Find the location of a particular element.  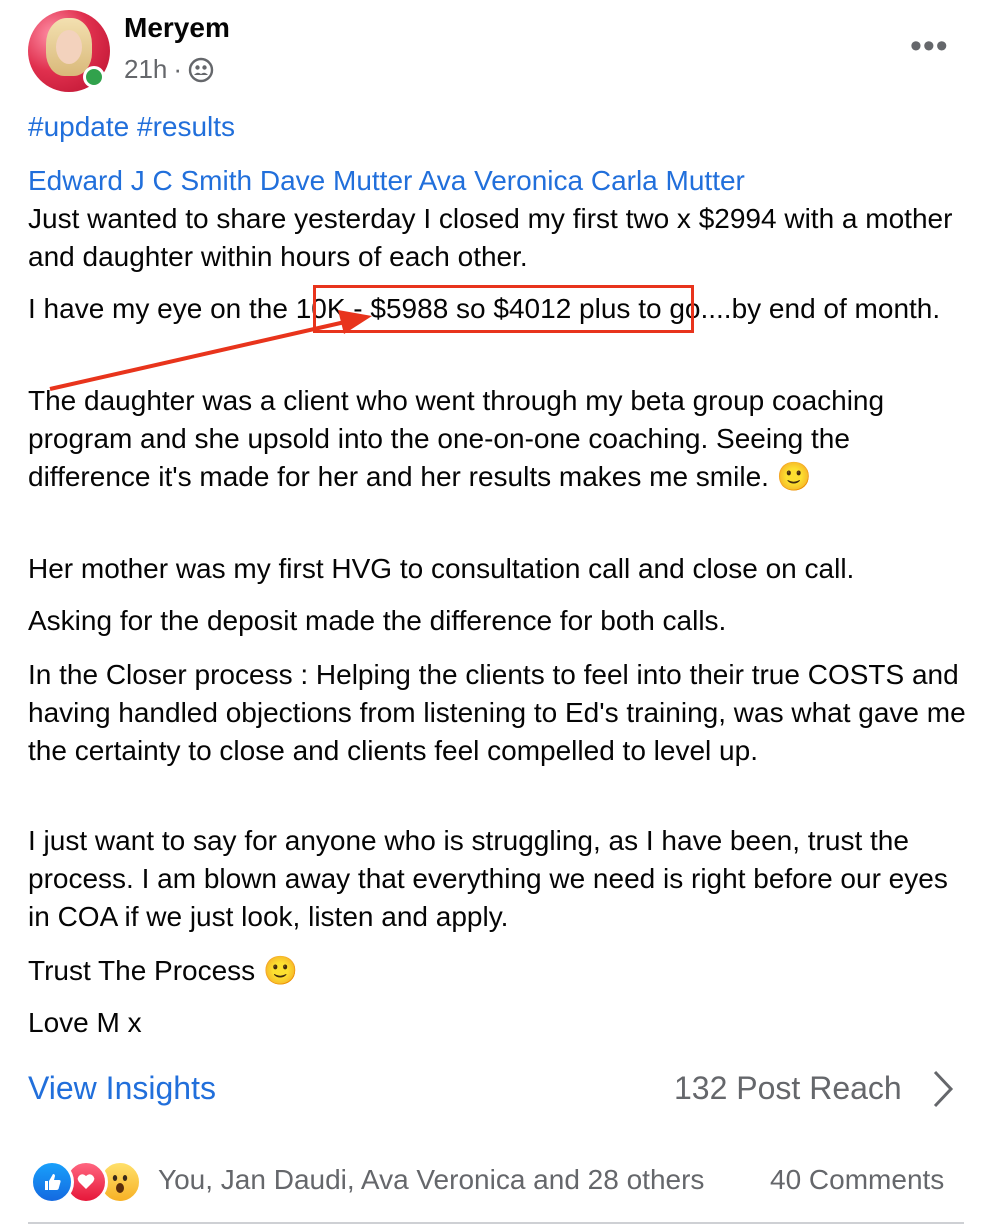

reaction-icons is located at coordinates (86, 1182).